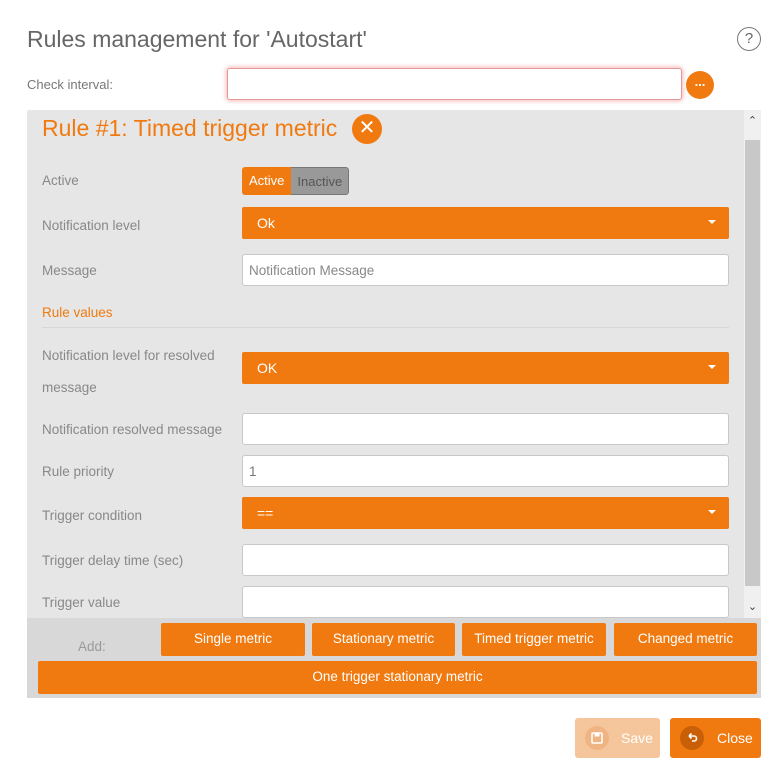 Image resolution: width=784 pixels, height=766 pixels. Describe the element at coordinates (267, 368) in the screenshot. I see `resolved-level-value: OK` at that location.